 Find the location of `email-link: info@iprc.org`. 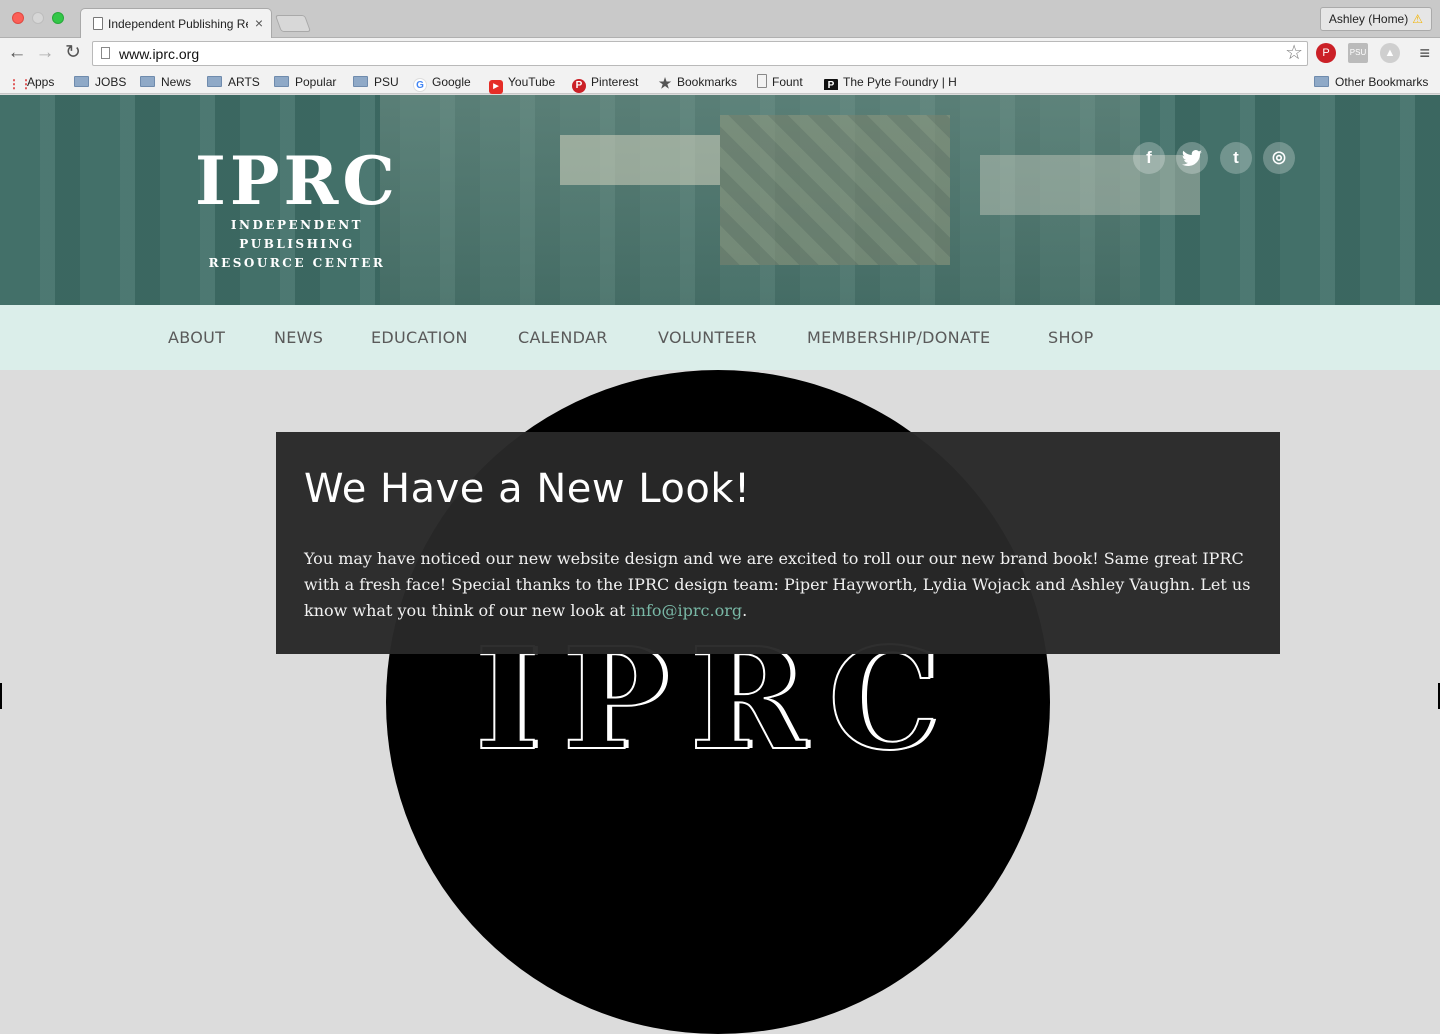

email-link: info@iprc.org is located at coordinates (687, 610).